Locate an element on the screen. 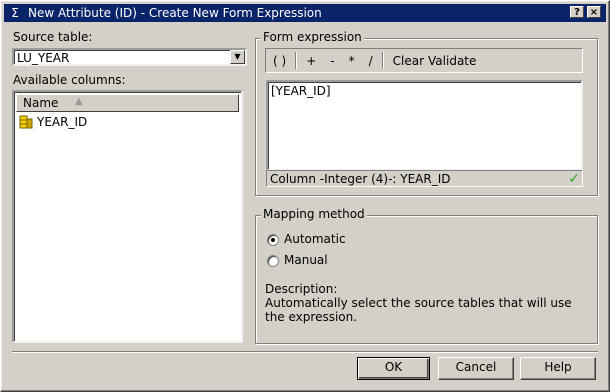 This screenshot has height=392, width=610. list-item-label: YEAR_ID is located at coordinates (62, 122).